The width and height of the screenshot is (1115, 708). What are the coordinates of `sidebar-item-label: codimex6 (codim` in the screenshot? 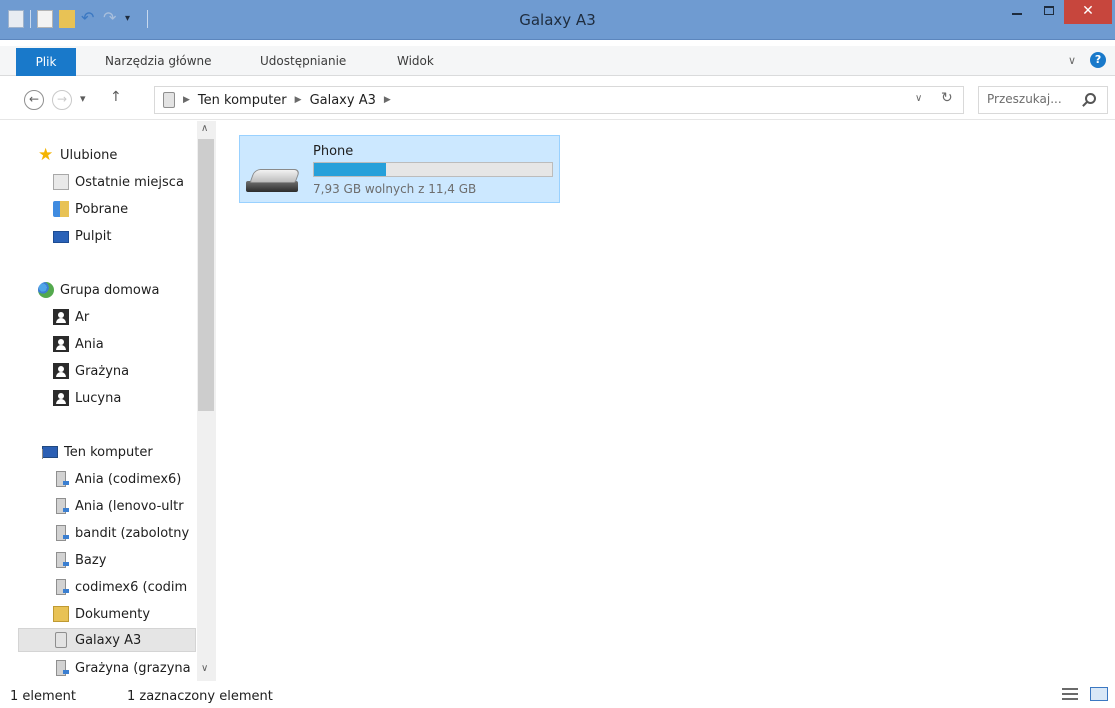 It's located at (131, 587).